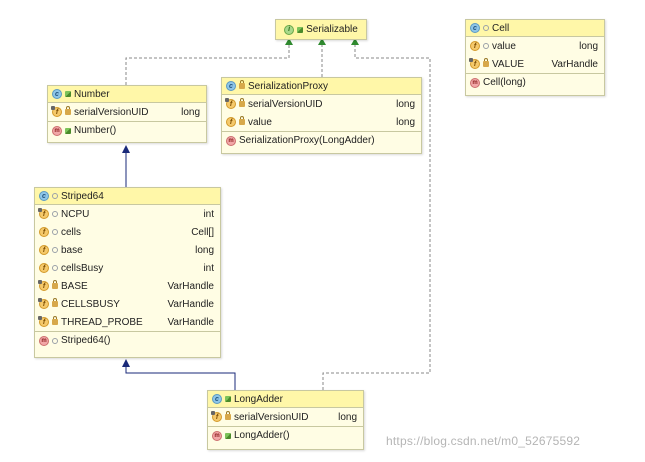  Describe the element at coordinates (483, 441) in the screenshot. I see `watermark-text: https://blog.csdn.net/m0_52675592` at that location.